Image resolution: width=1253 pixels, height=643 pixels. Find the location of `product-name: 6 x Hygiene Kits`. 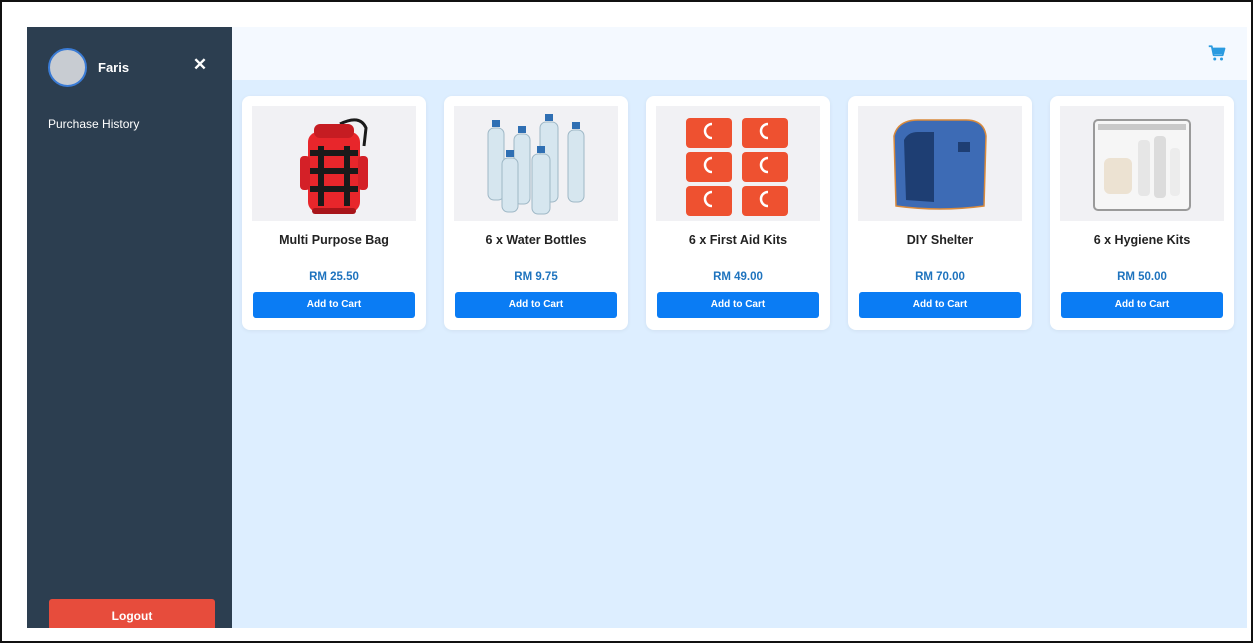

product-name: 6 x Hygiene Kits is located at coordinates (1142, 240).